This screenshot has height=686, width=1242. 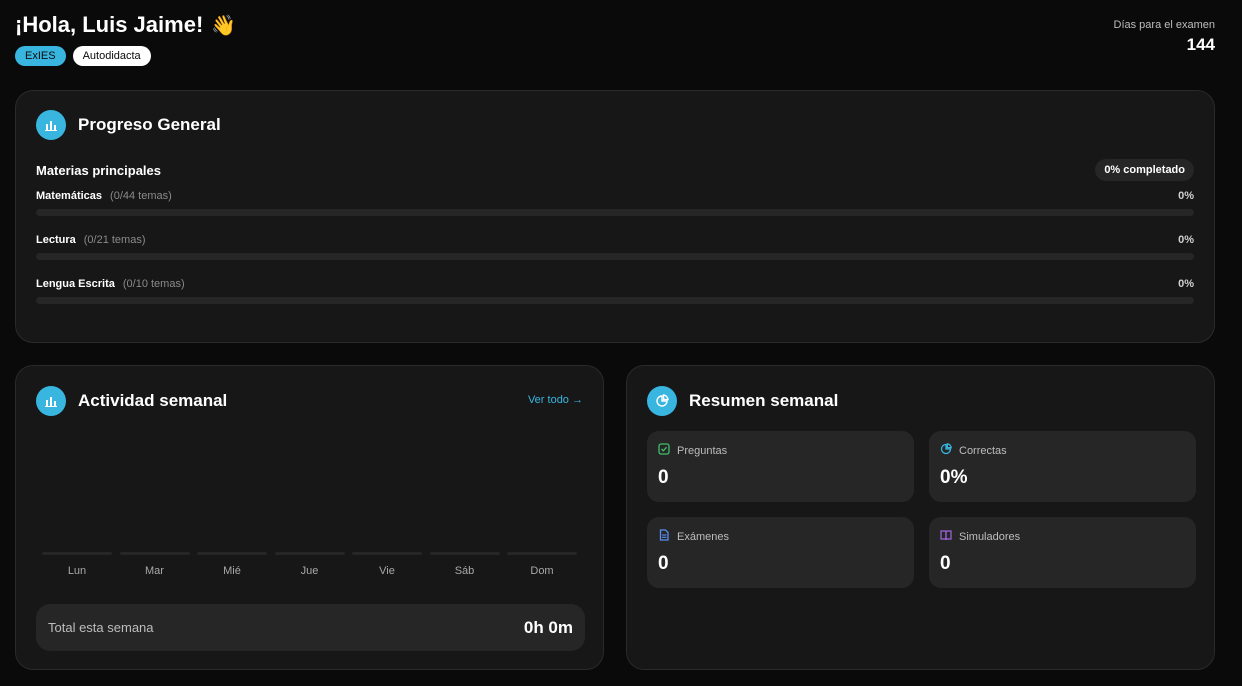 What do you see at coordinates (40, 56) in the screenshot?
I see `tag-exies: ExIES` at bounding box center [40, 56].